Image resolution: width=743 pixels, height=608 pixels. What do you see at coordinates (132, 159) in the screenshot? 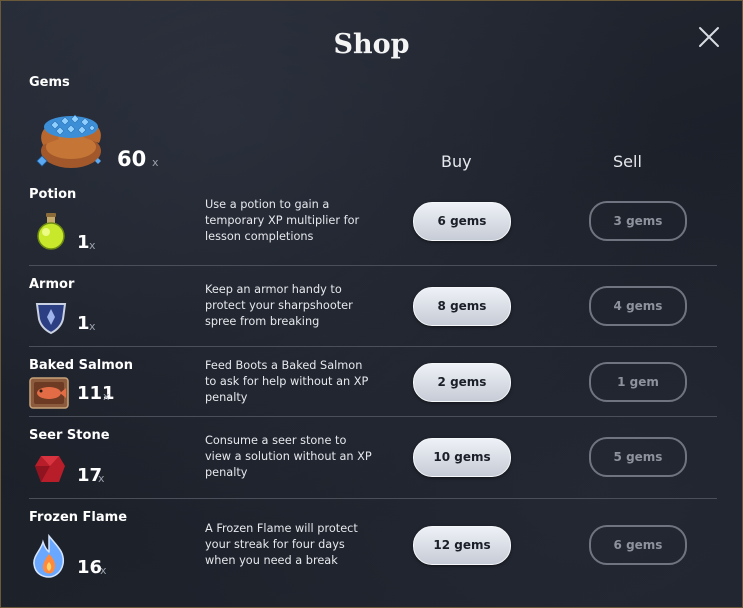
I see `gems-count: 60` at bounding box center [132, 159].